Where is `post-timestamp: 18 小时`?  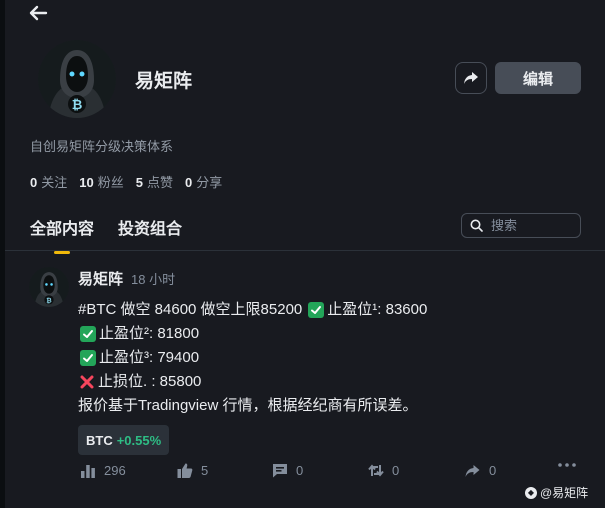 post-timestamp: 18 小时 is located at coordinates (153, 279).